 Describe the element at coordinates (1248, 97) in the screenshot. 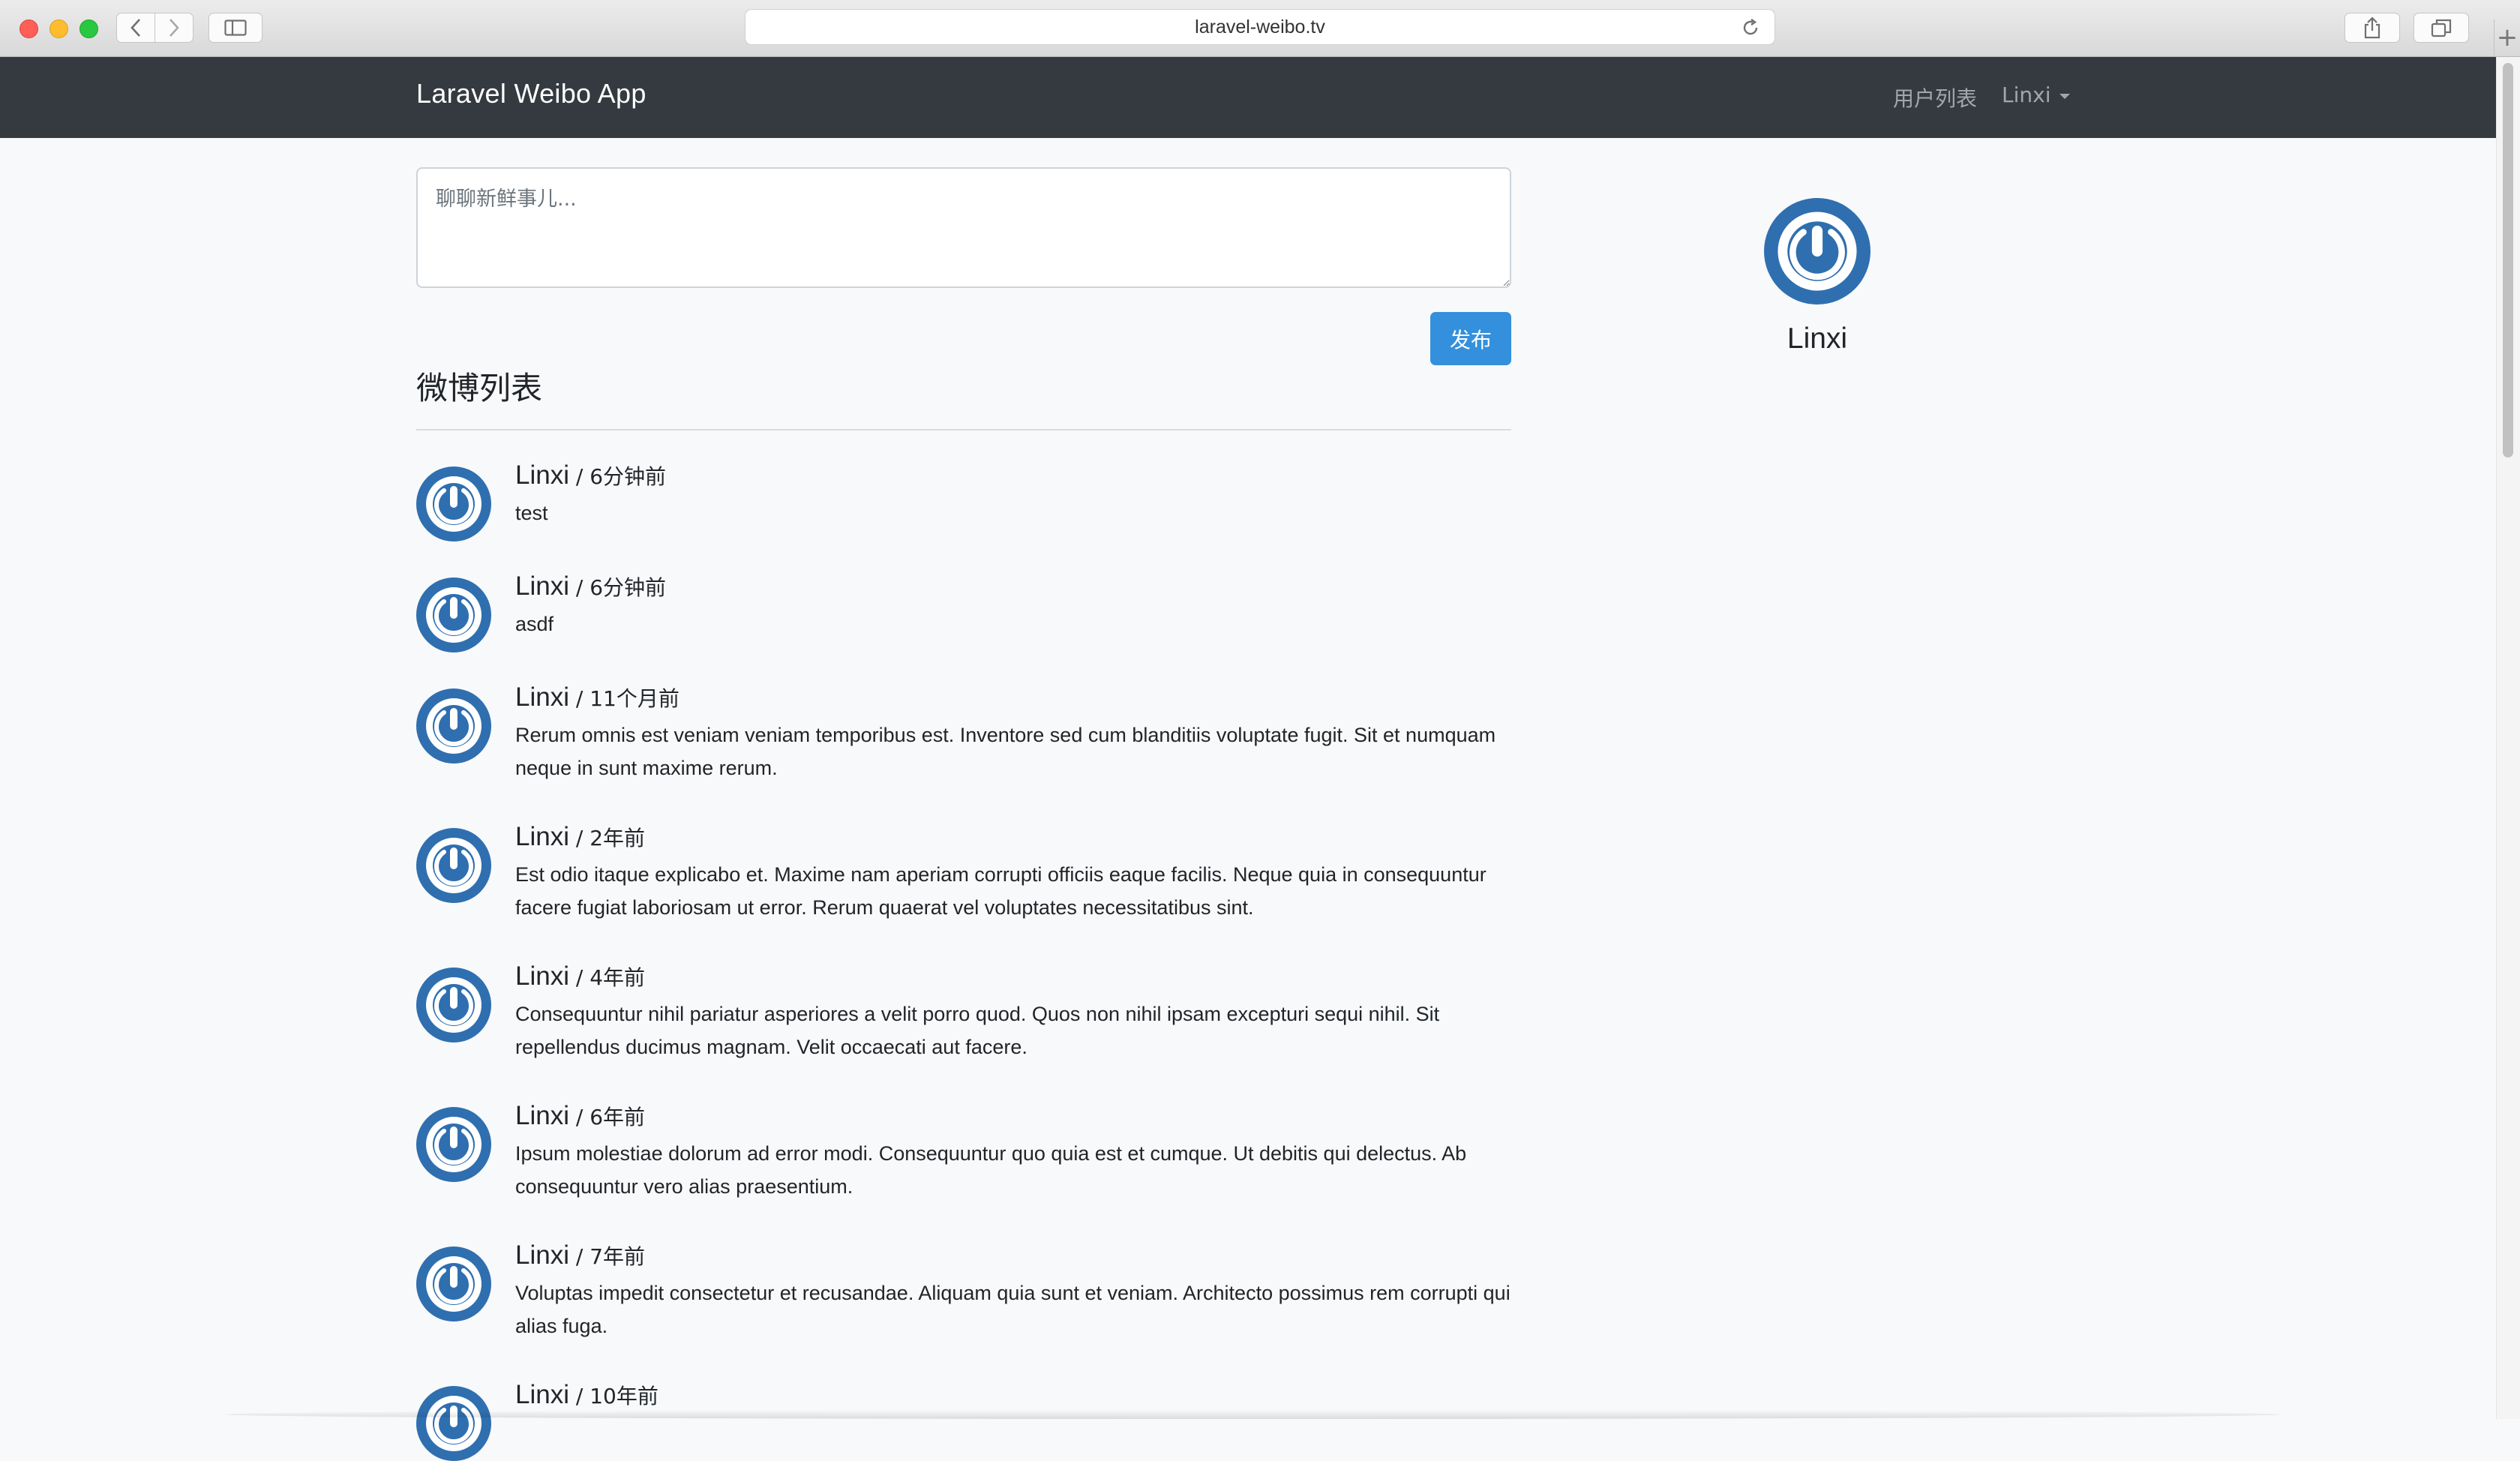

I see `navbar: Laravel Weibo App 用户列表 Linxi` at that location.